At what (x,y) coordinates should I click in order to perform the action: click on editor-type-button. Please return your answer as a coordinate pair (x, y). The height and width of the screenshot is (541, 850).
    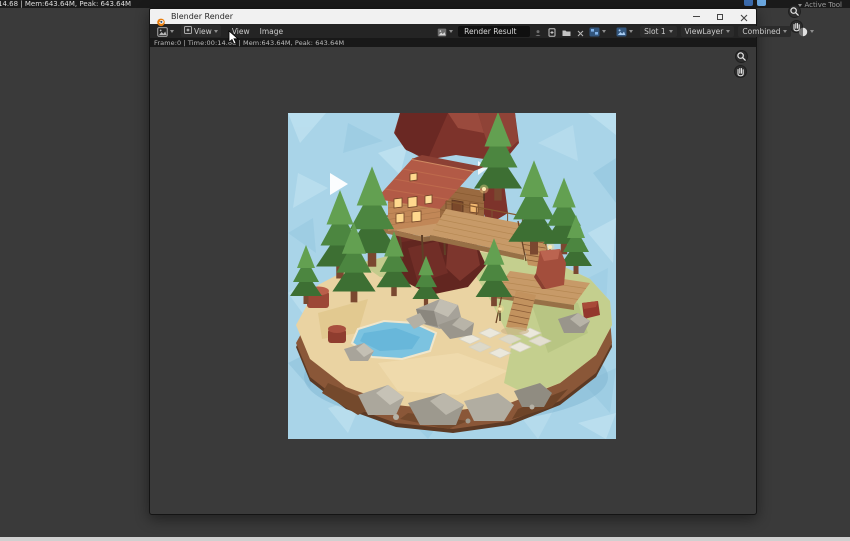
    Looking at the image, I should click on (165, 31).